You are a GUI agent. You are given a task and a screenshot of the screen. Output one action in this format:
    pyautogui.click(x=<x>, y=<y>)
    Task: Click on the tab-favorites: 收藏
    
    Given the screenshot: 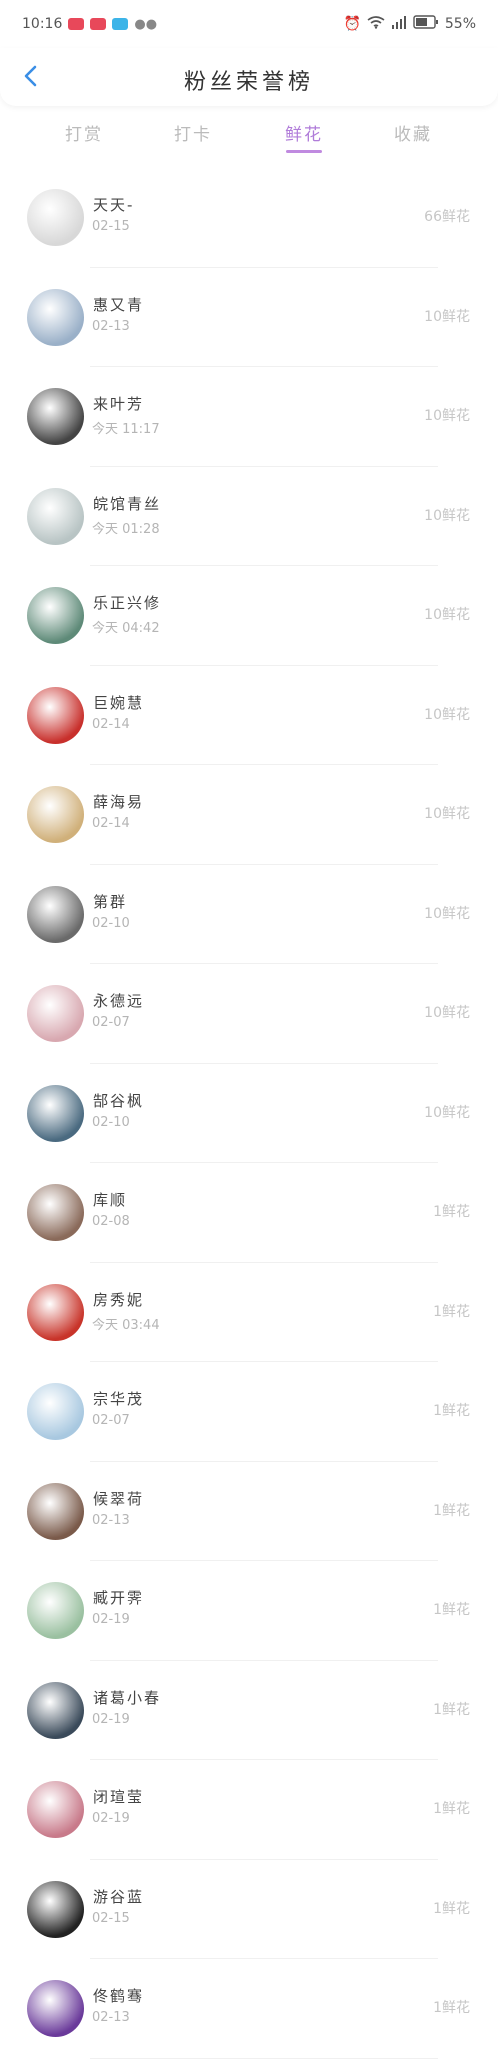 What is the action you would take?
    pyautogui.click(x=413, y=132)
    